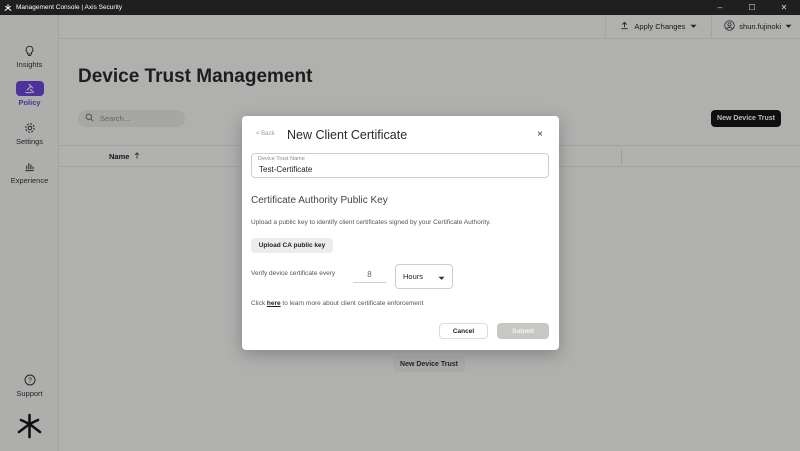  Describe the element at coordinates (265, 134) in the screenshot. I see `back-link: < Back` at that location.